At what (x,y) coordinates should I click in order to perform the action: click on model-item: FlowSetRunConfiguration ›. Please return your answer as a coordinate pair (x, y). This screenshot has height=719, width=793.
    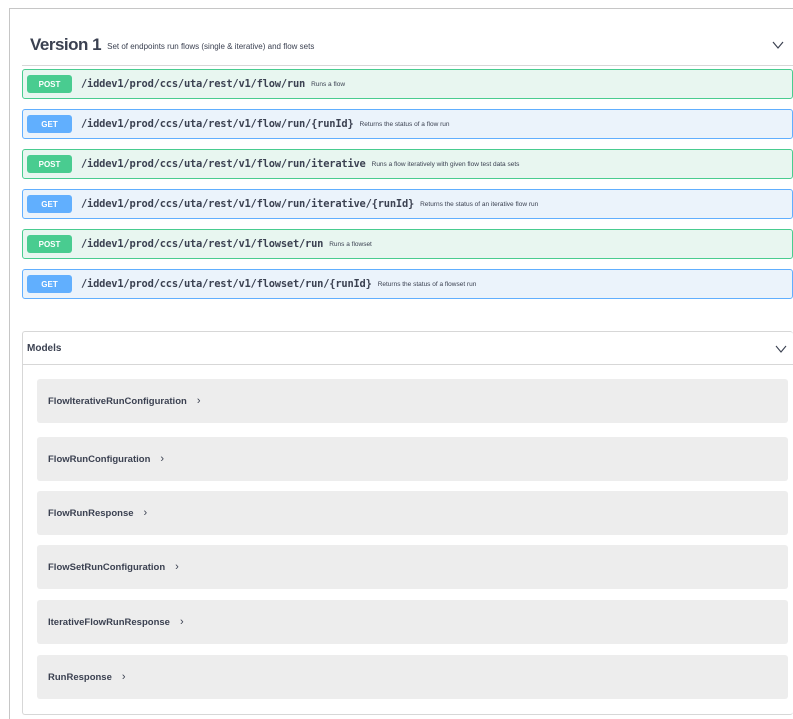
    Looking at the image, I should click on (412, 567).